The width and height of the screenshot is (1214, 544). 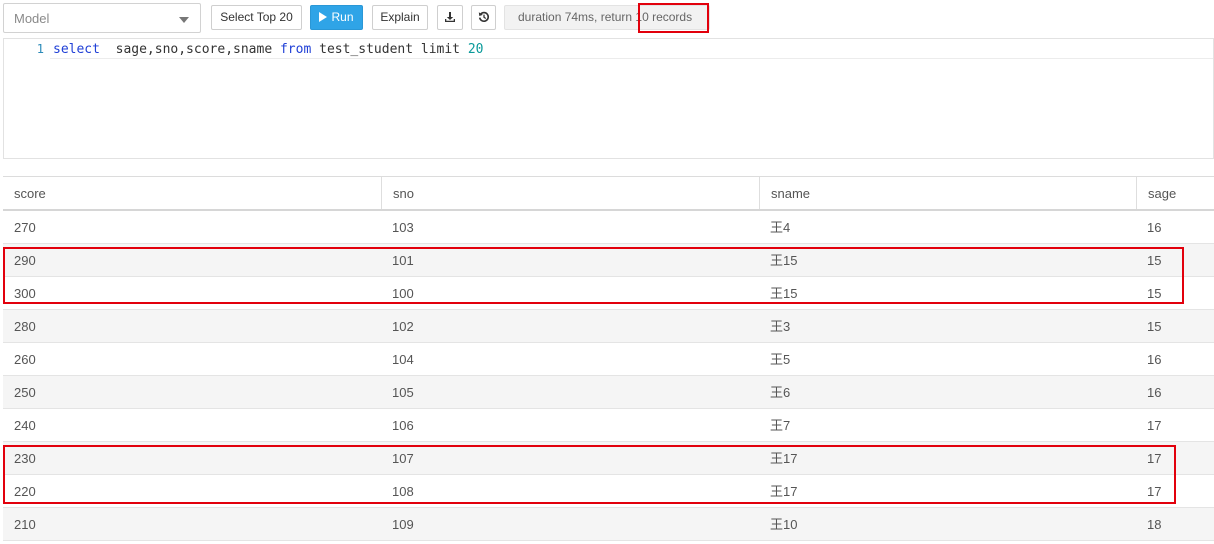 I want to click on keyword-from: from, so click(x=295, y=49).